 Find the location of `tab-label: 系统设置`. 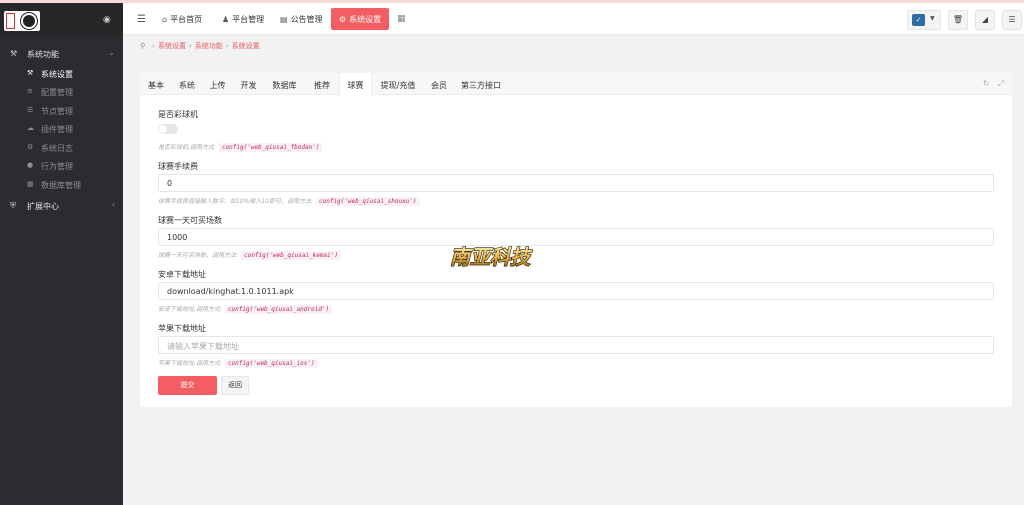

tab-label: 系统设置 is located at coordinates (365, 19).